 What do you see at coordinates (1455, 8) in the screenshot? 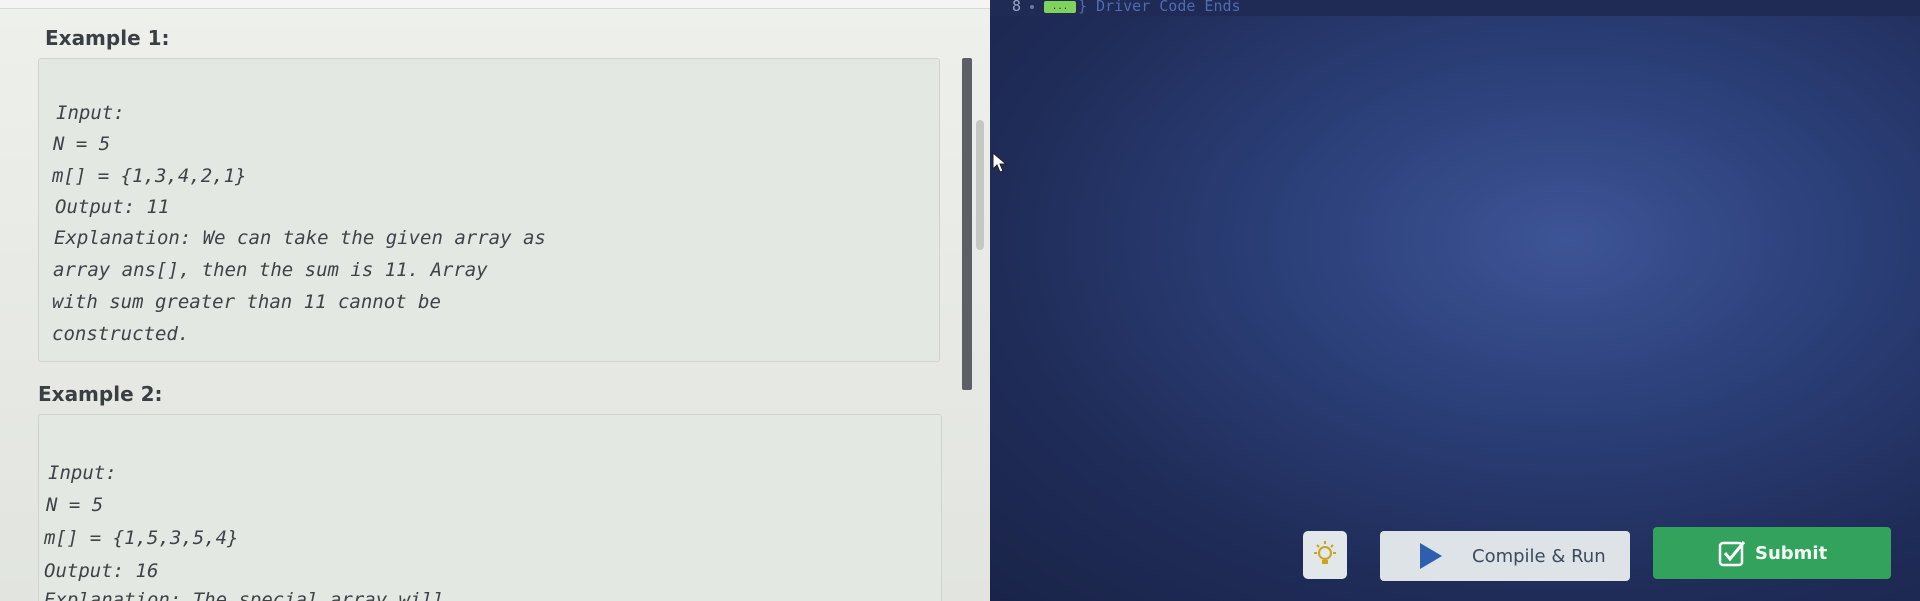
I see `editor-line-8: 8 ... } Driver Code Ends` at bounding box center [1455, 8].